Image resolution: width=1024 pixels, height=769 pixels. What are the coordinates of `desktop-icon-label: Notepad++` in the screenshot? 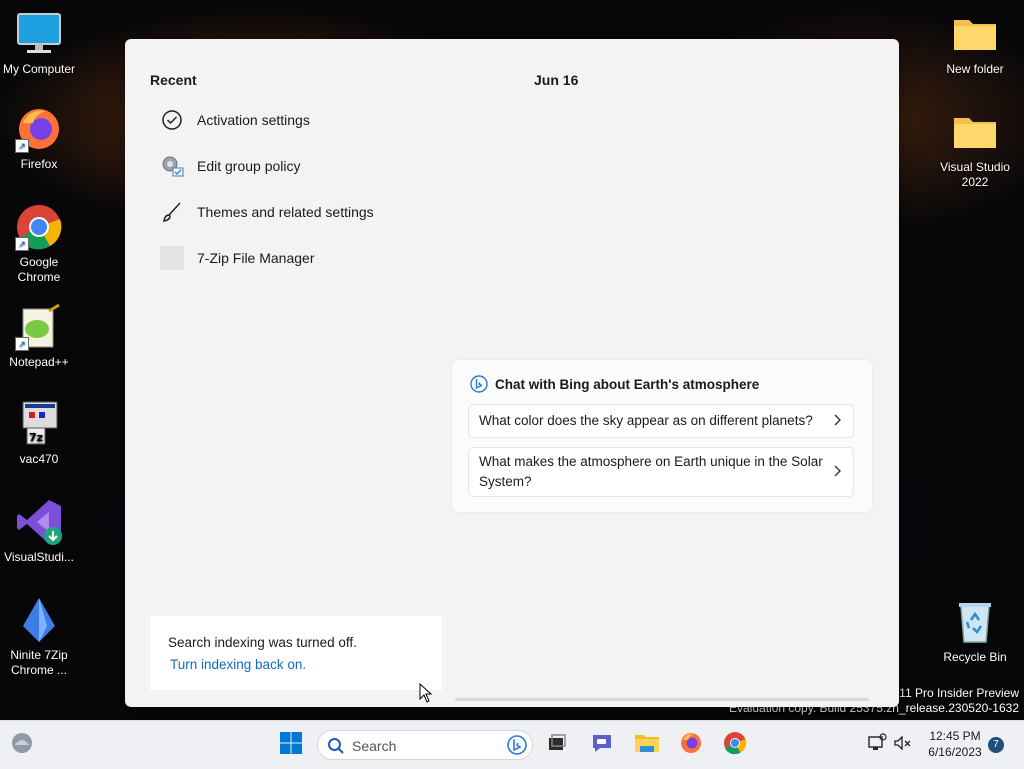 It's located at (39, 362).